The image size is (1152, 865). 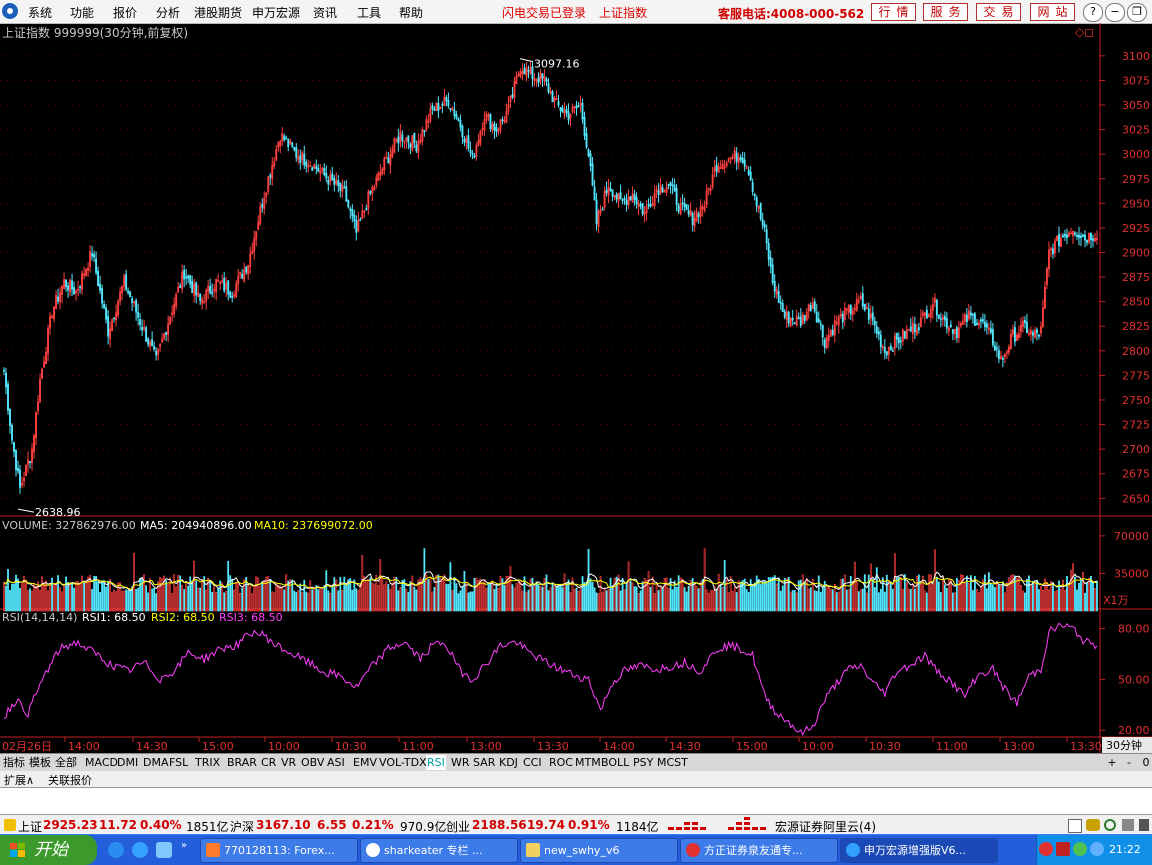 I want to click on help-icon: ?, so click(x=1093, y=12).